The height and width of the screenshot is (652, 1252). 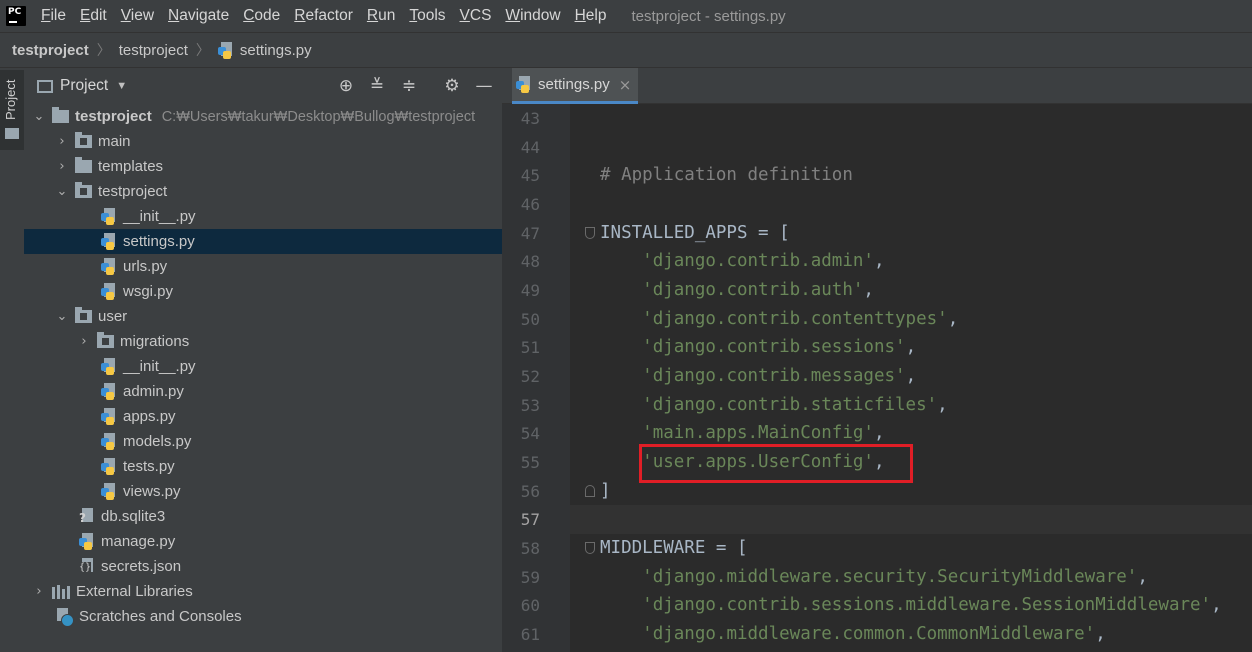 I want to click on tree-item-label: tests.py, so click(x=149, y=466).